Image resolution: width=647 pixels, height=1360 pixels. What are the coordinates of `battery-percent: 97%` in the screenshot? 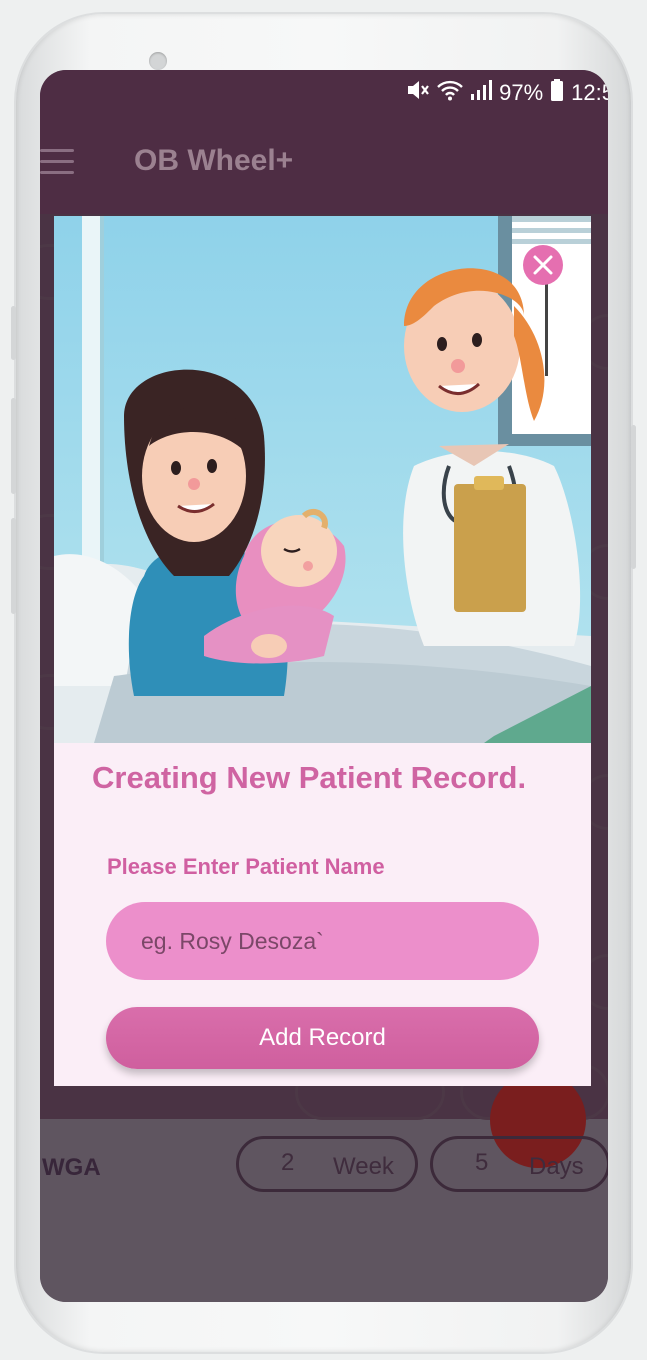 It's located at (521, 92).